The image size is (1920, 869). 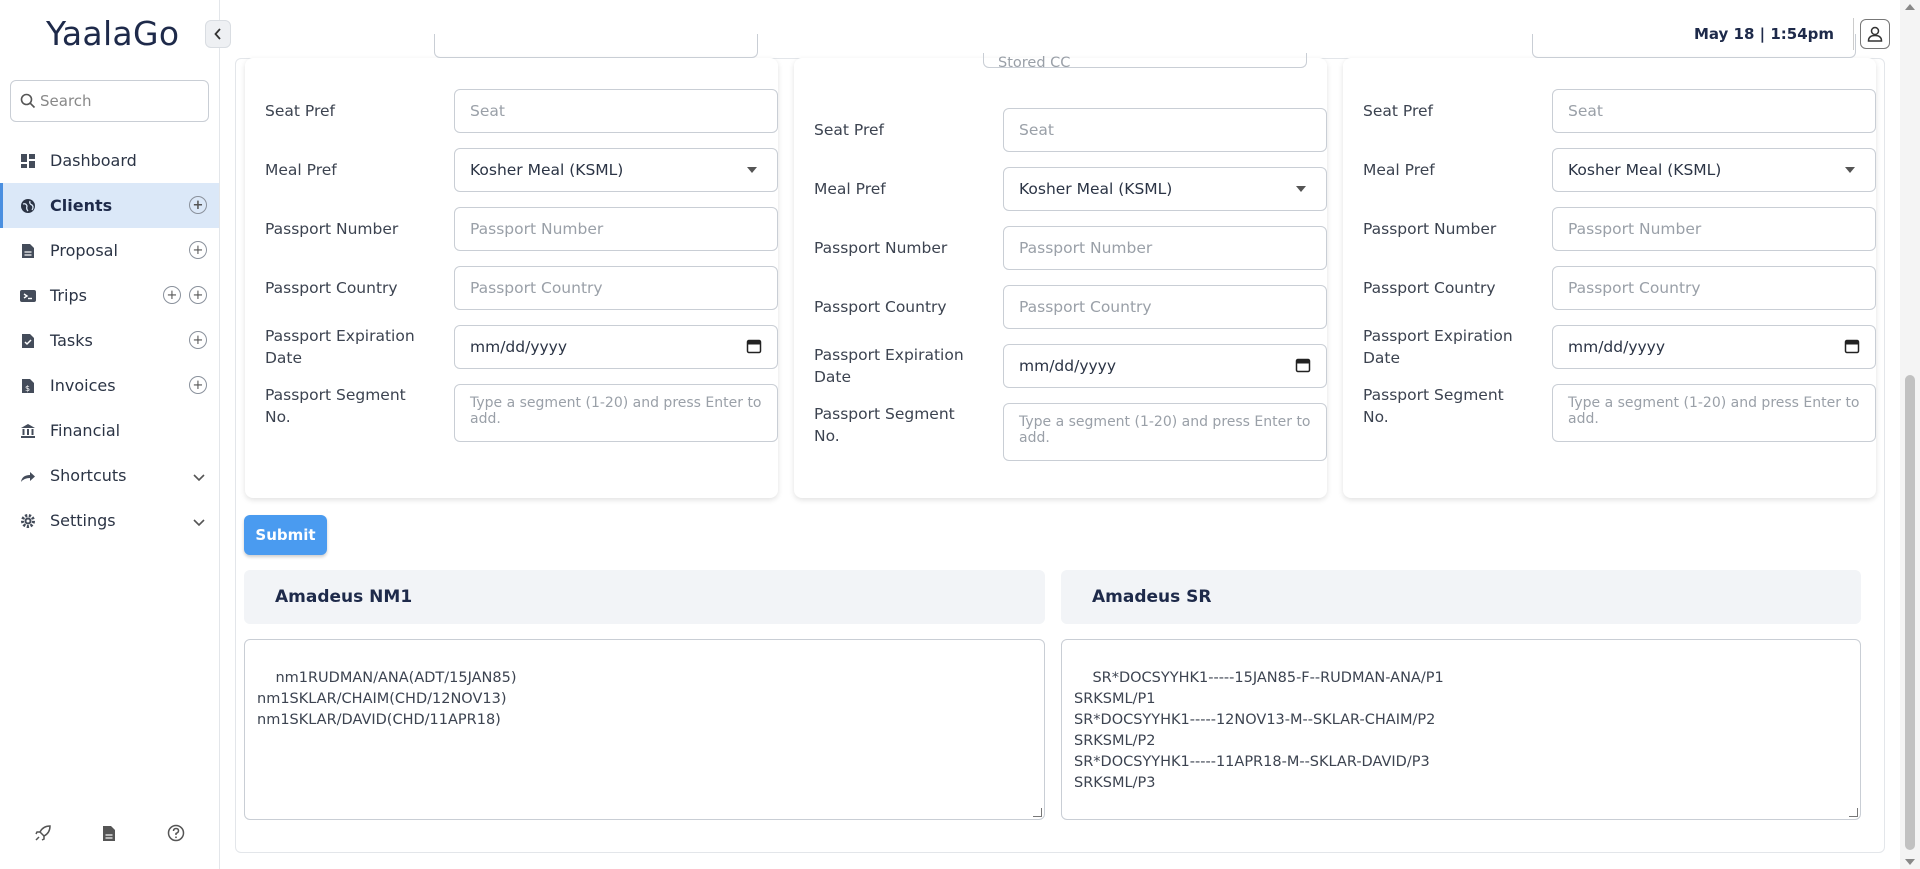 What do you see at coordinates (198, 205) in the screenshot?
I see `add-client-button: +` at bounding box center [198, 205].